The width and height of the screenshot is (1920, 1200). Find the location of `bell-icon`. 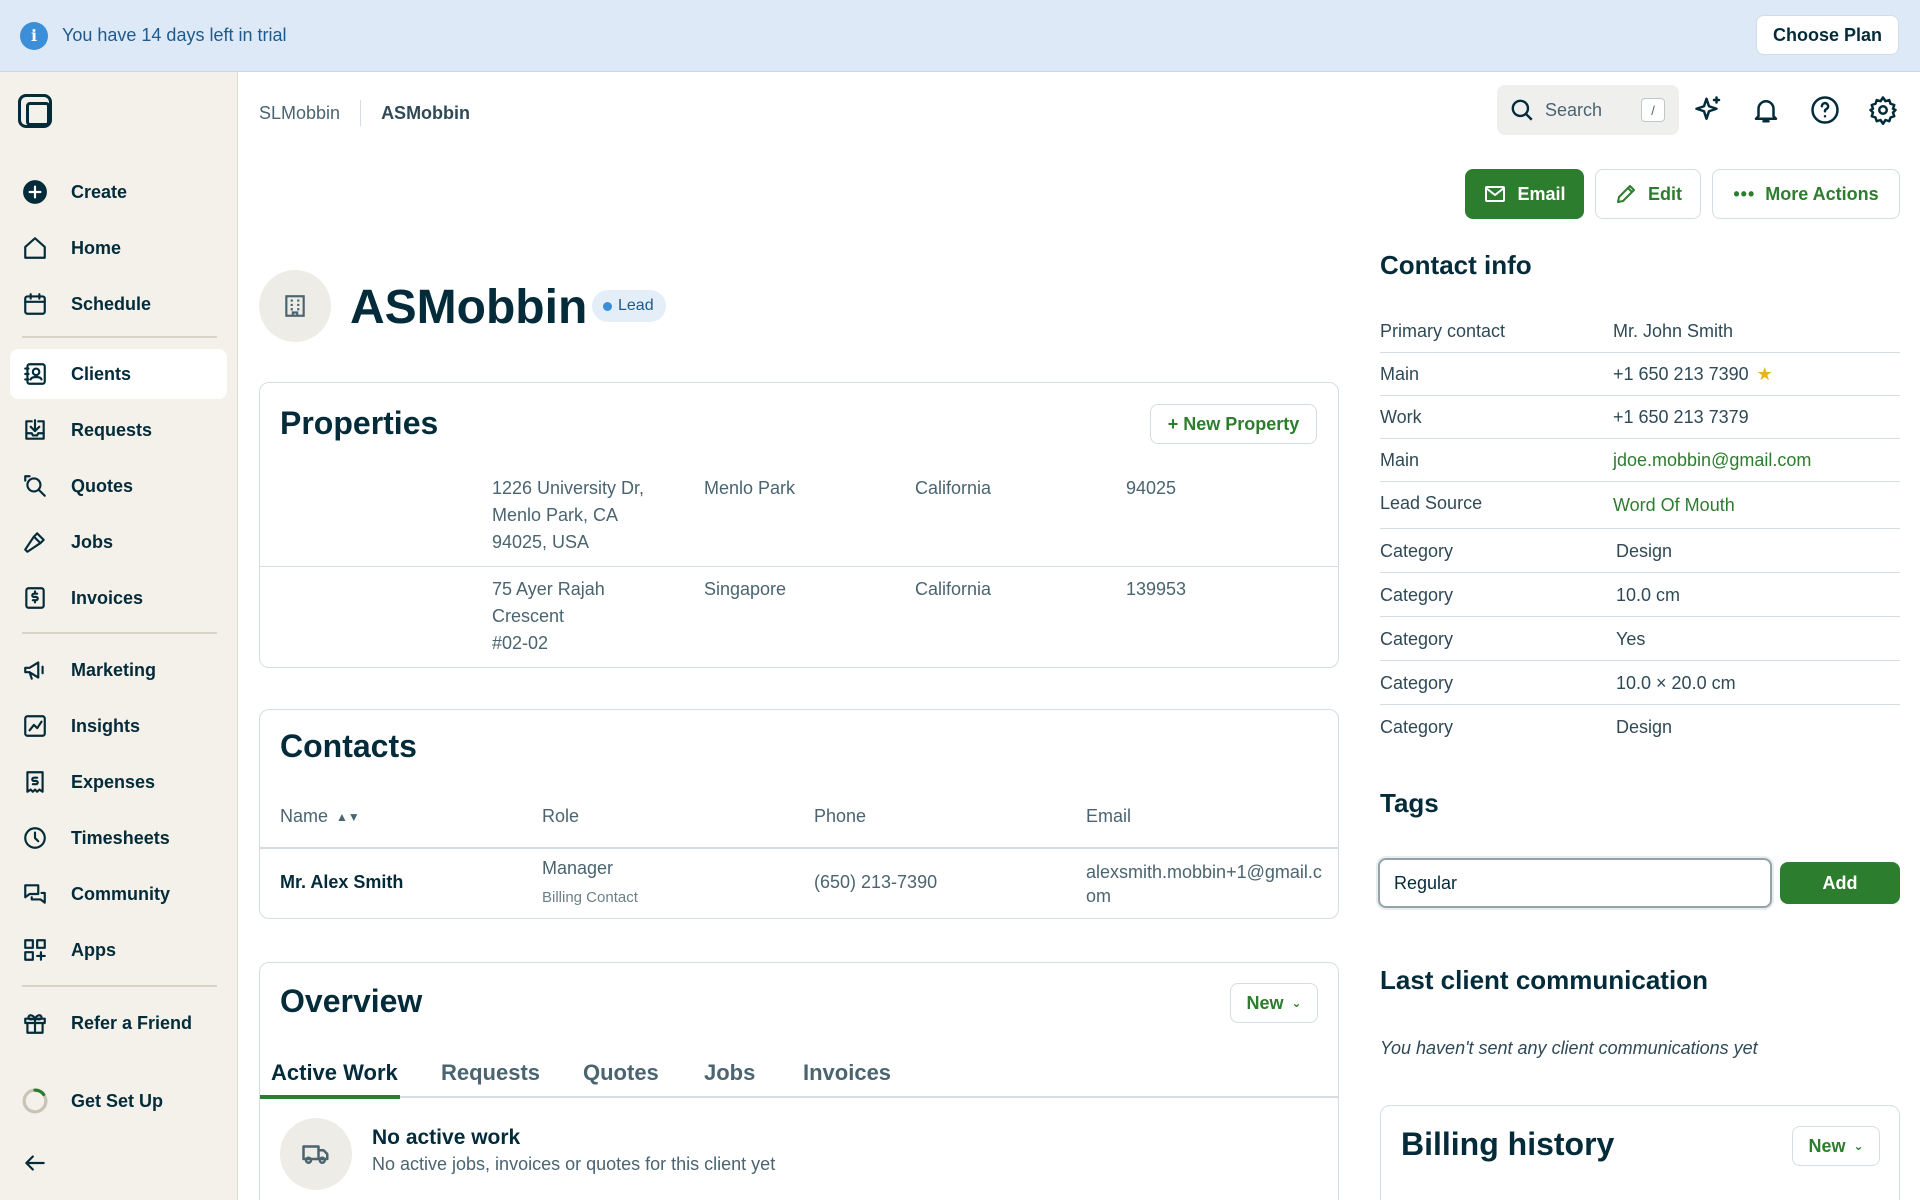

bell-icon is located at coordinates (1766, 110).